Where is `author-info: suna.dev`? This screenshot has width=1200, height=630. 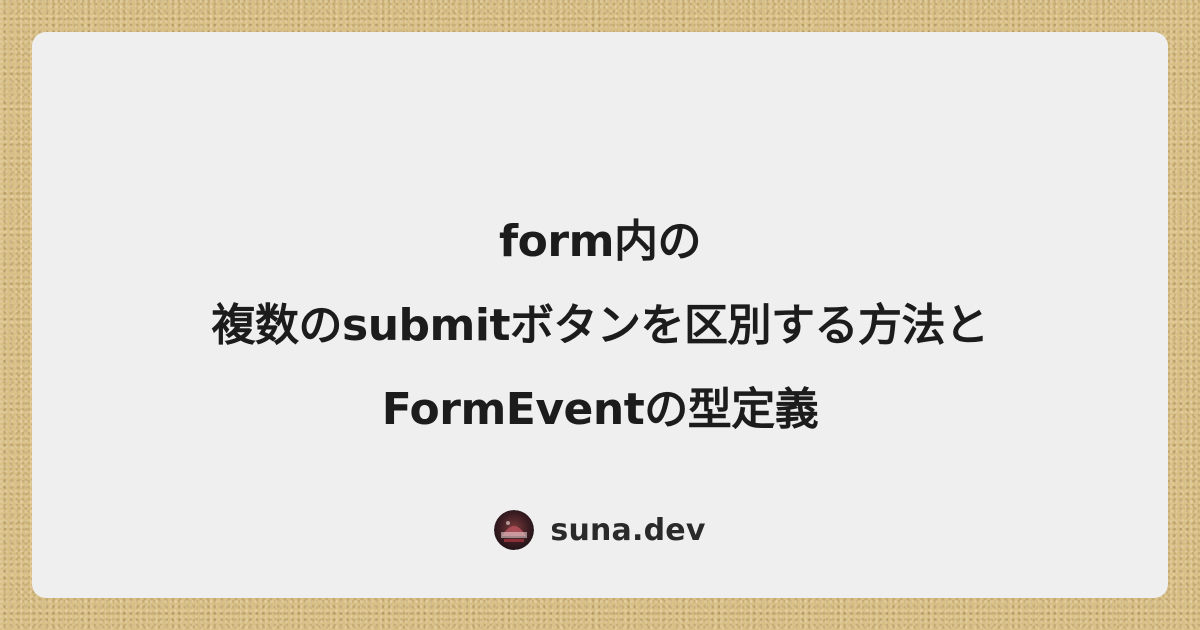 author-info: suna.dev is located at coordinates (600, 530).